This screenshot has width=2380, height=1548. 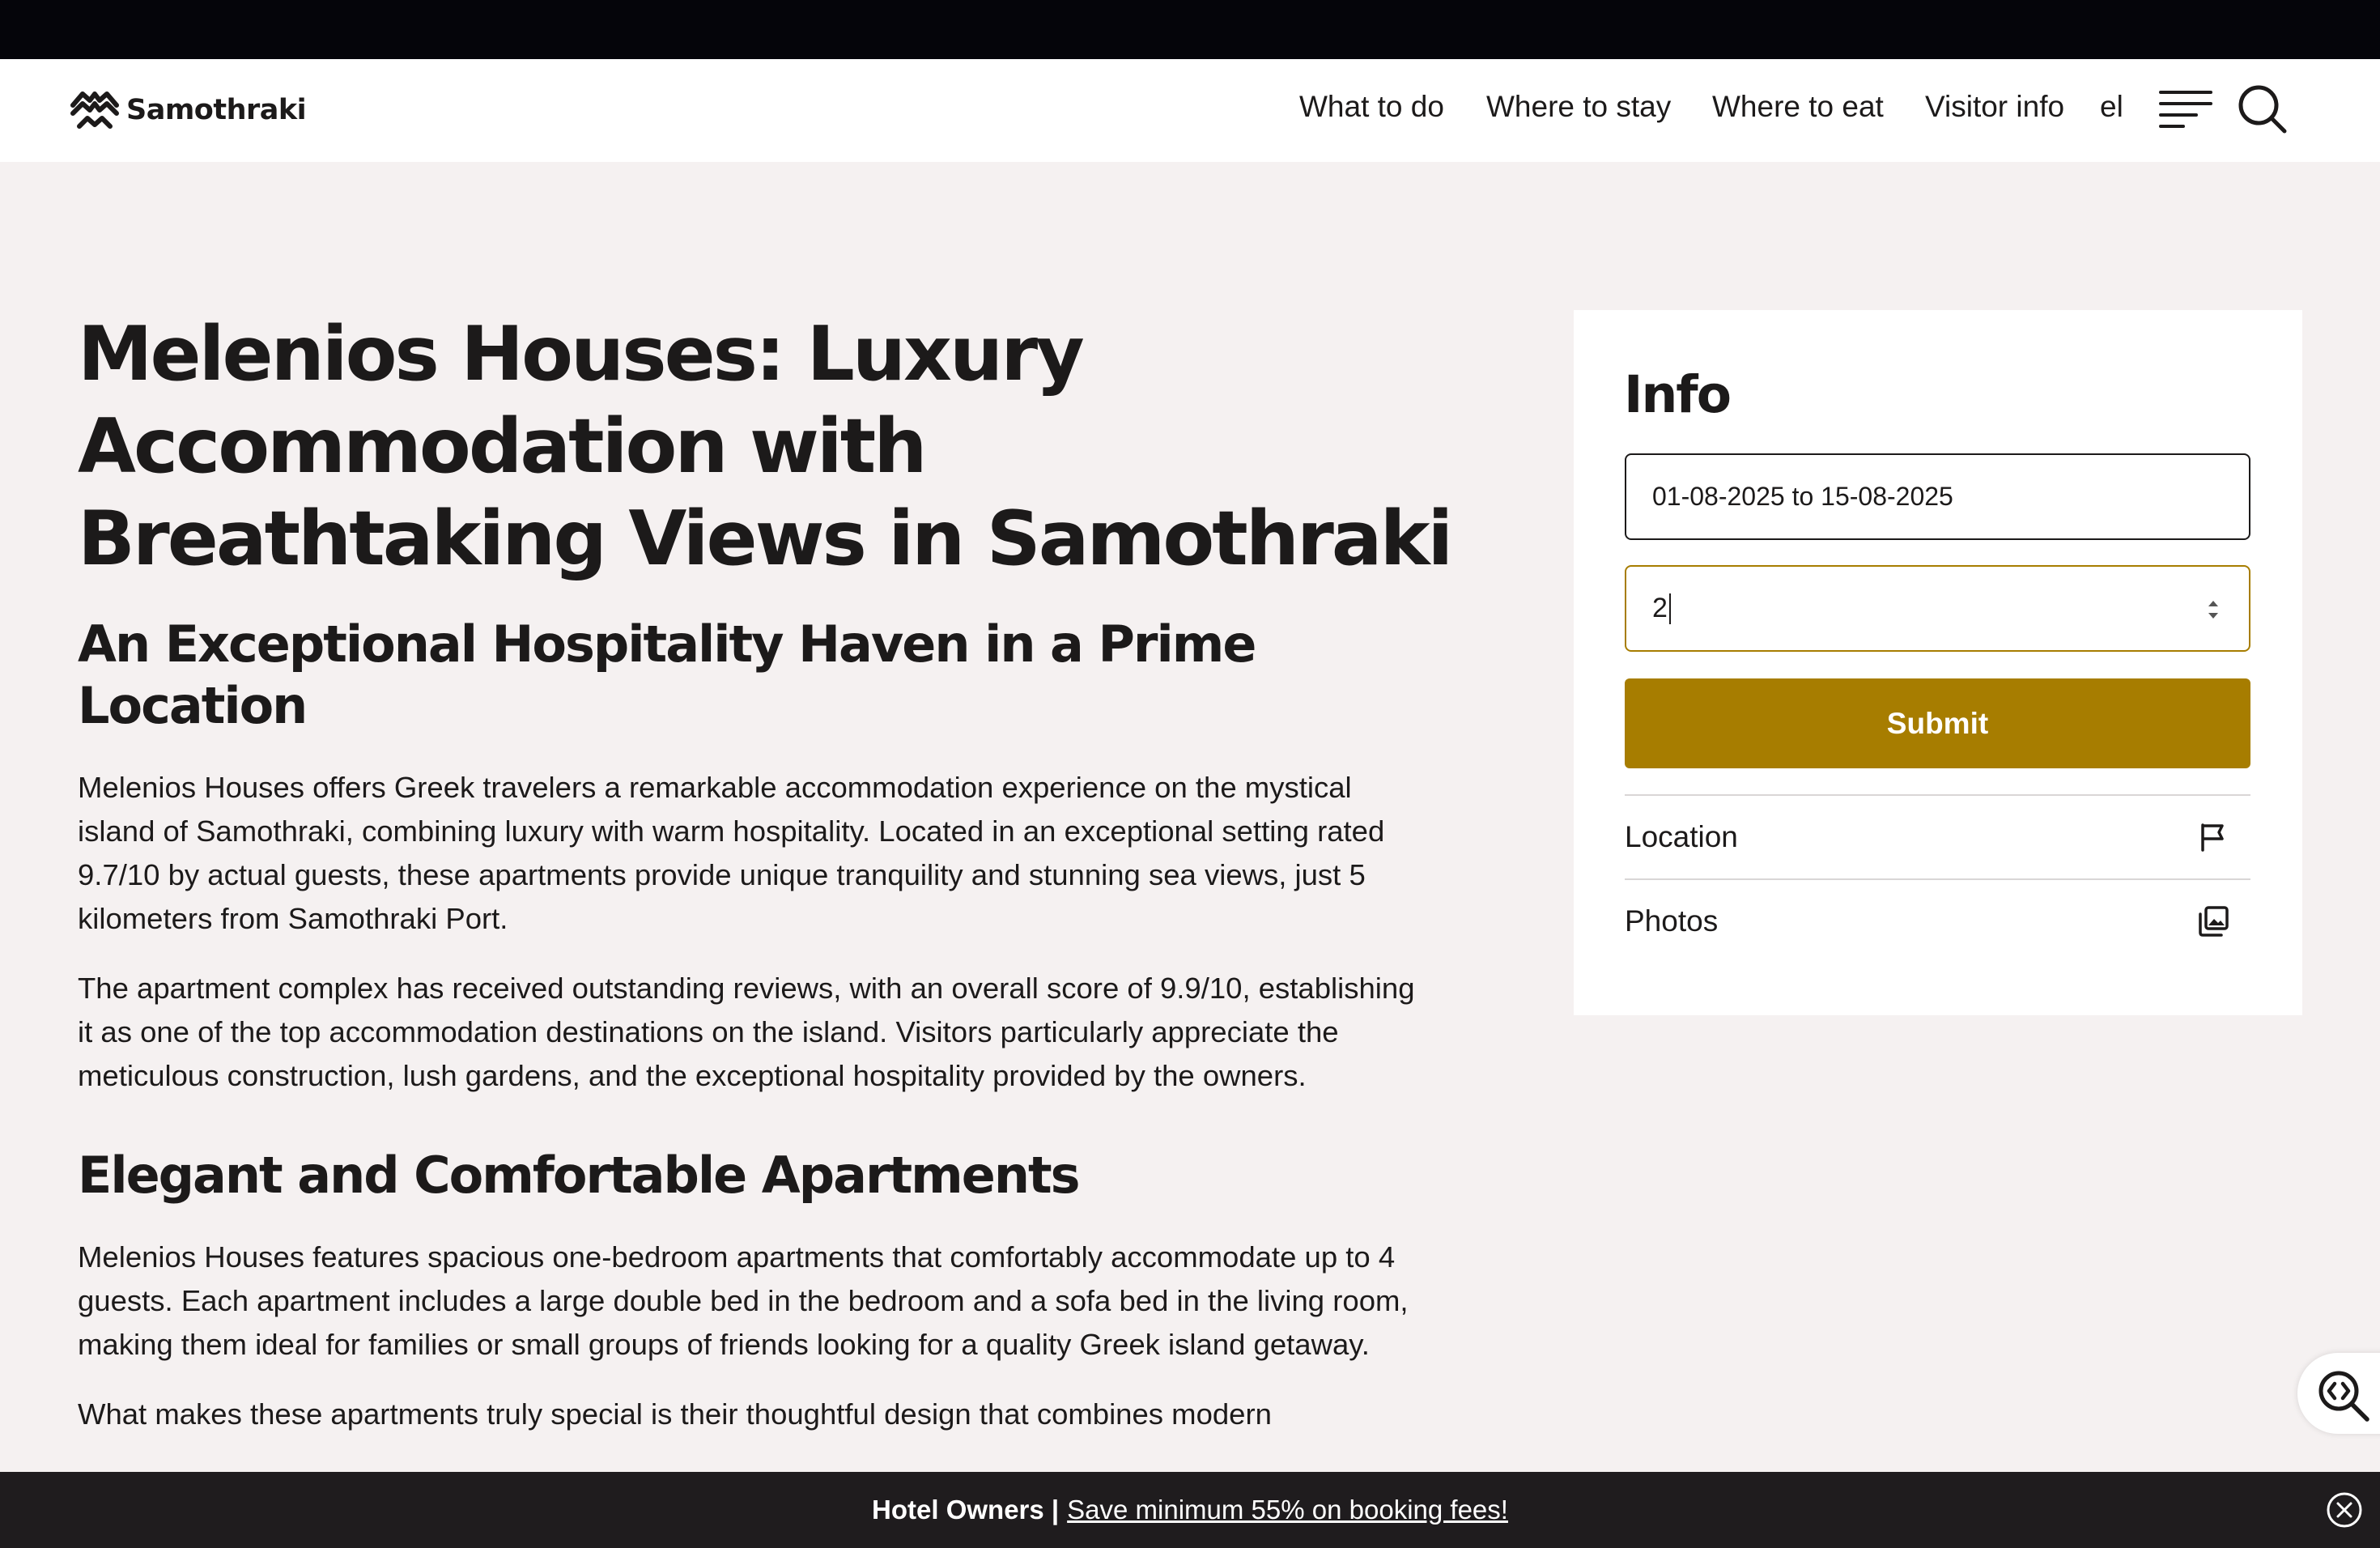 I want to click on logo-icon, so click(x=94, y=110).